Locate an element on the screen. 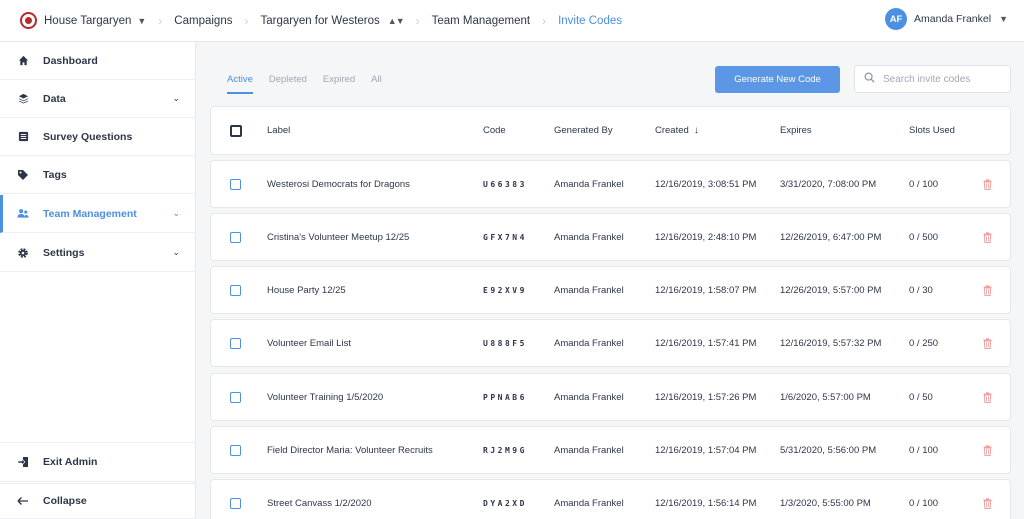 The width and height of the screenshot is (1024, 519). select-all-cell is located at coordinates (236, 130).